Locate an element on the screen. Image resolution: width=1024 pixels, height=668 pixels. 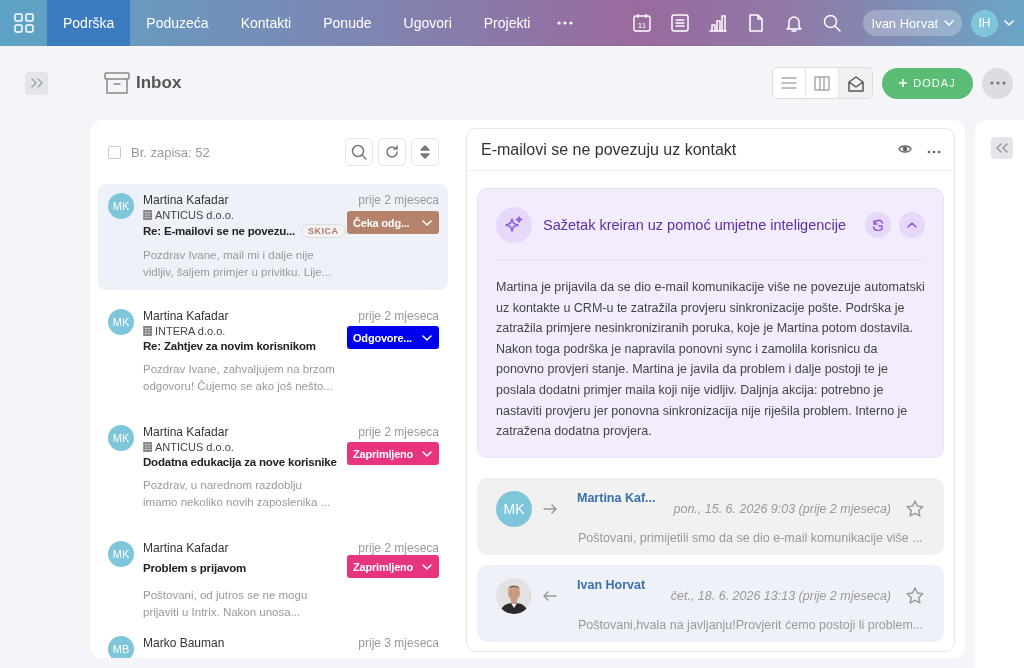
refresh-button is located at coordinates (392, 152).